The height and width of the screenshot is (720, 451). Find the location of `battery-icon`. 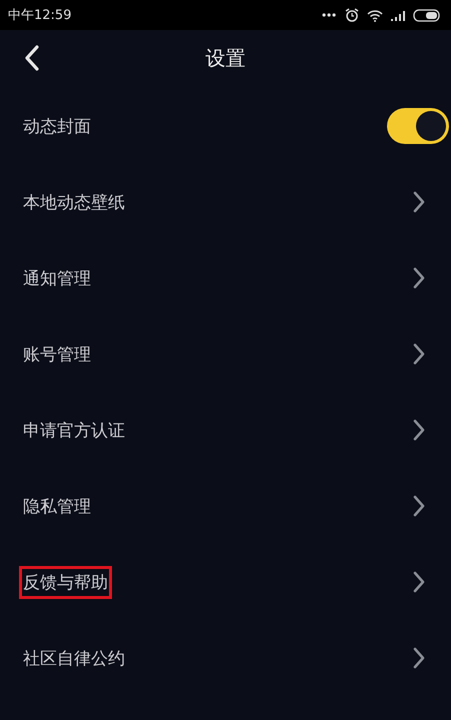

battery-icon is located at coordinates (427, 15).